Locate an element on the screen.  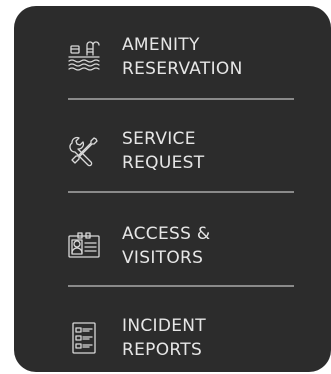
menu-item-label-line1: INCIDENT is located at coordinates (164, 326).